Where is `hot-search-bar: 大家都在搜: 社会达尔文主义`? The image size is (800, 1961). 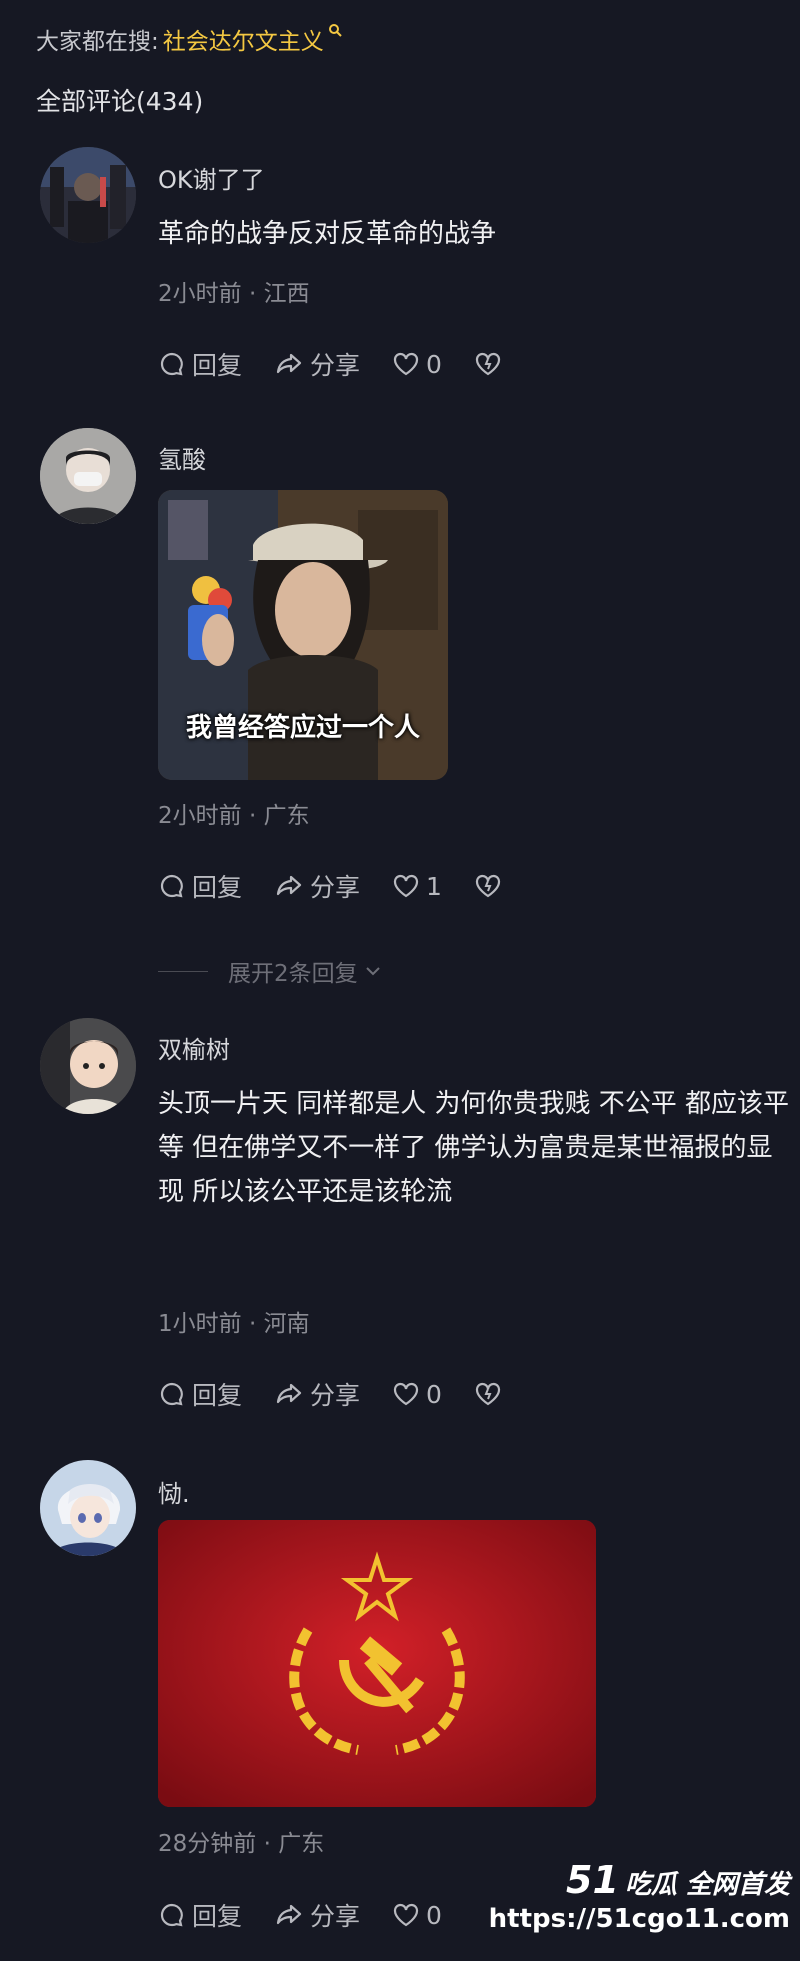 hot-search-bar: 大家都在搜: 社会达尔文主义 is located at coordinates (189, 39).